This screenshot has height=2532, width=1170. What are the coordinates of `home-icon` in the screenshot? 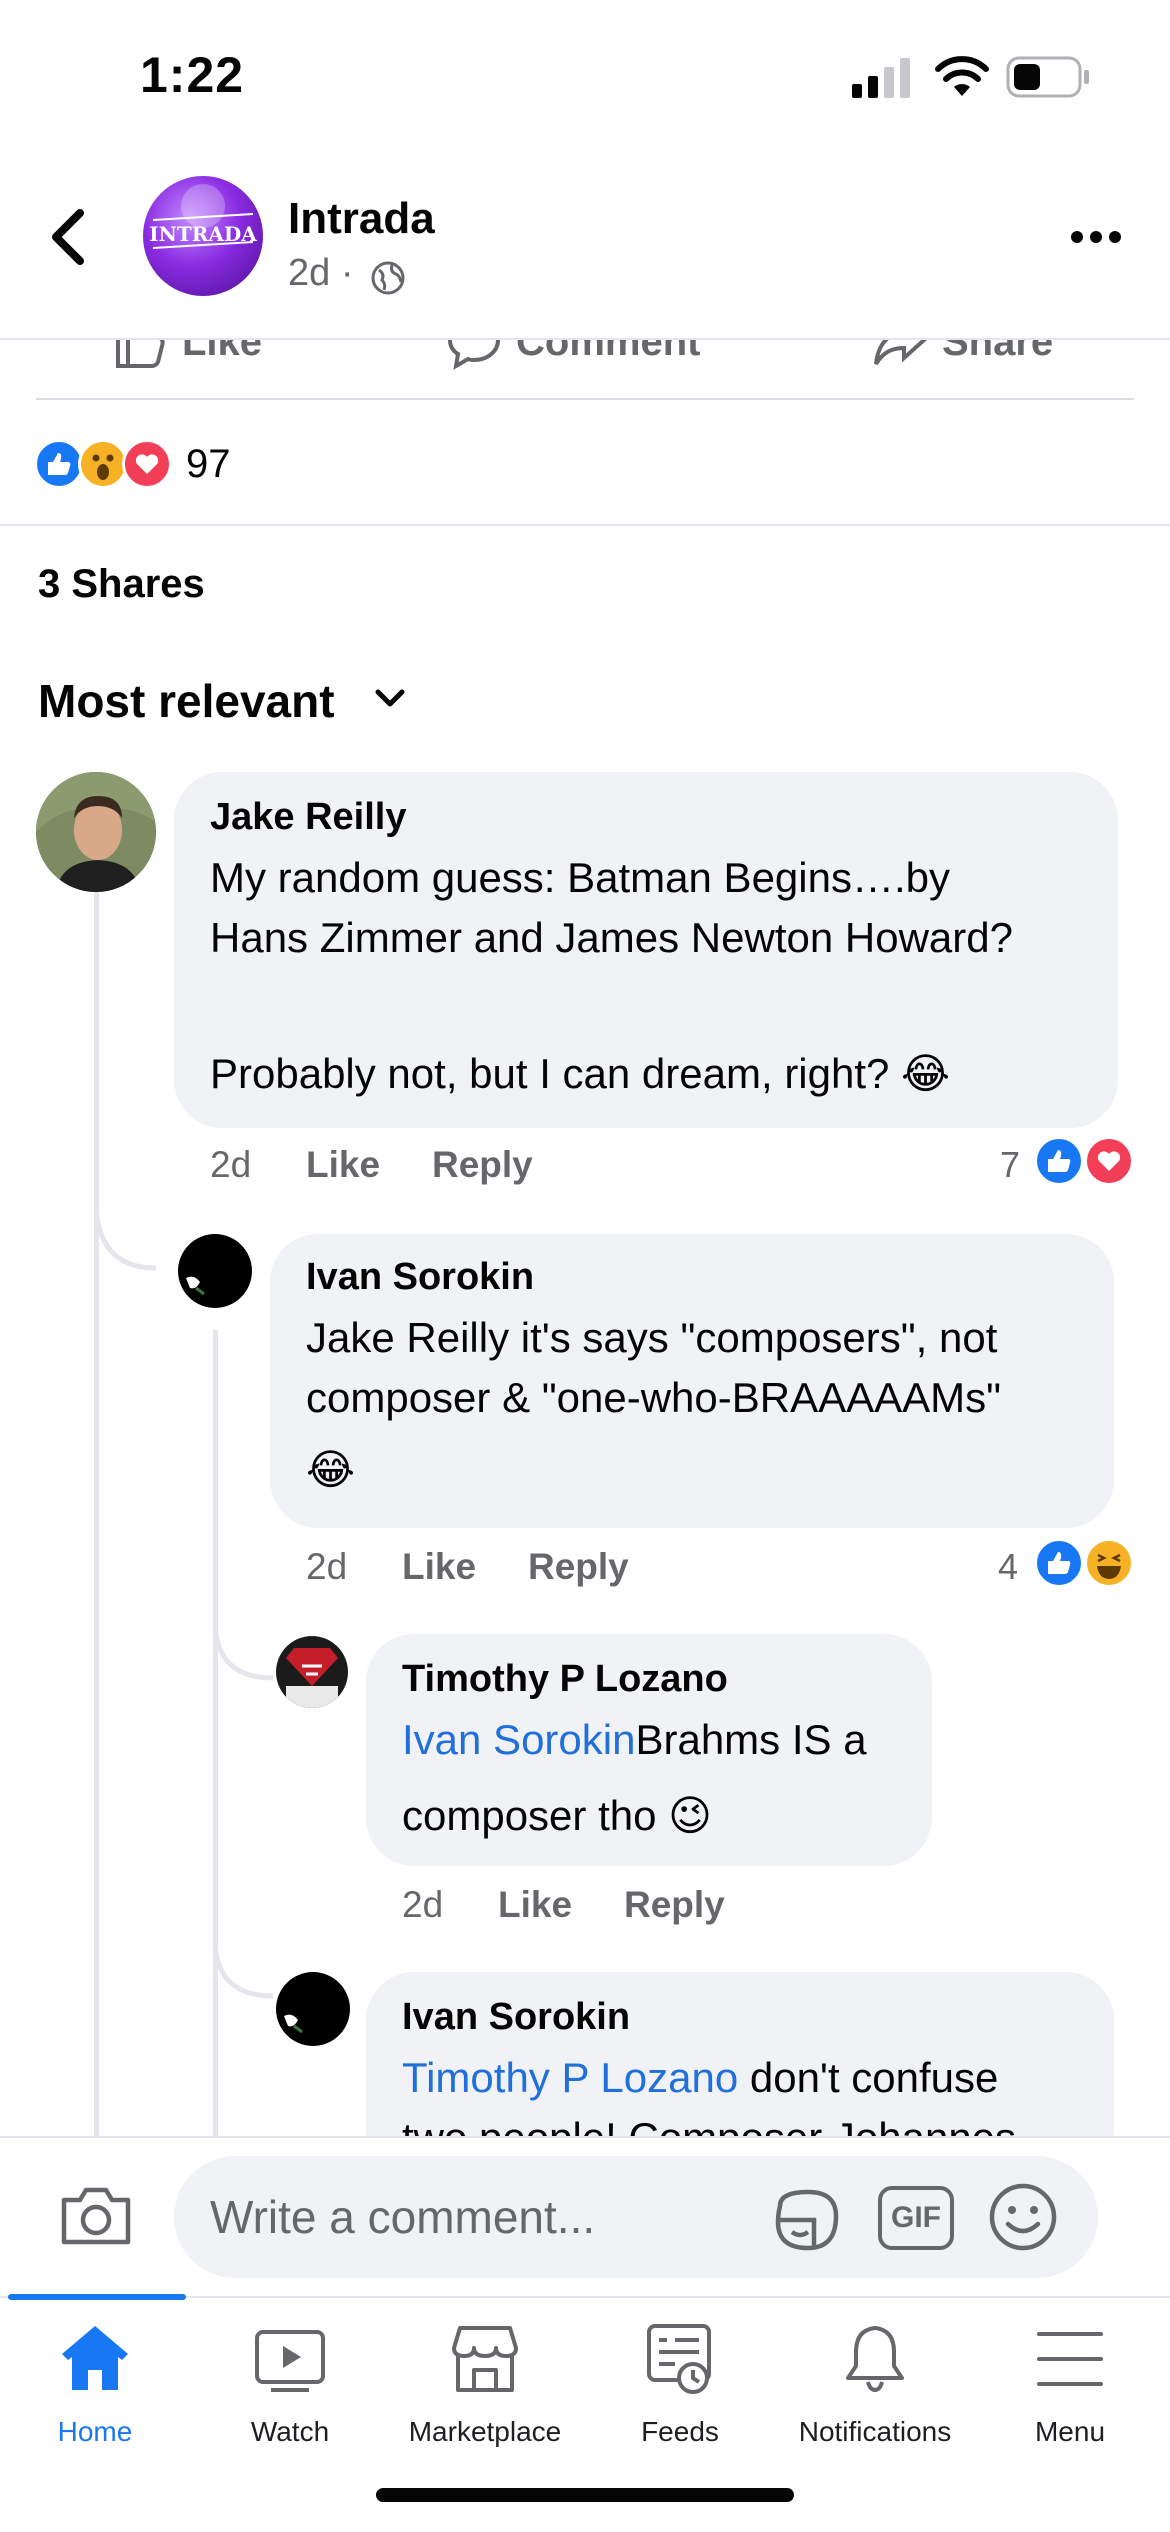 It's located at (95, 2358).